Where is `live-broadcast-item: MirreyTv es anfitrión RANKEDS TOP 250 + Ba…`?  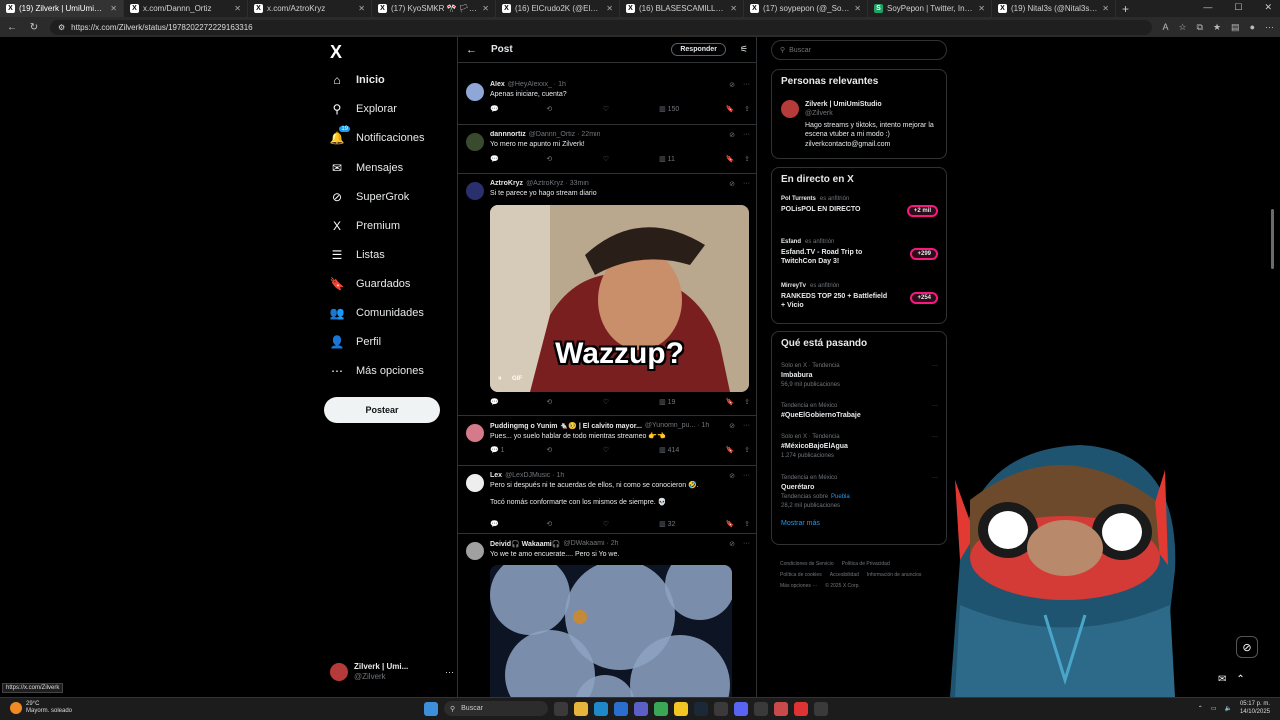
live-broadcast-item: MirreyTv es anfitrión RANKEDS TOP 250 + Ba… is located at coordinates (859, 296).